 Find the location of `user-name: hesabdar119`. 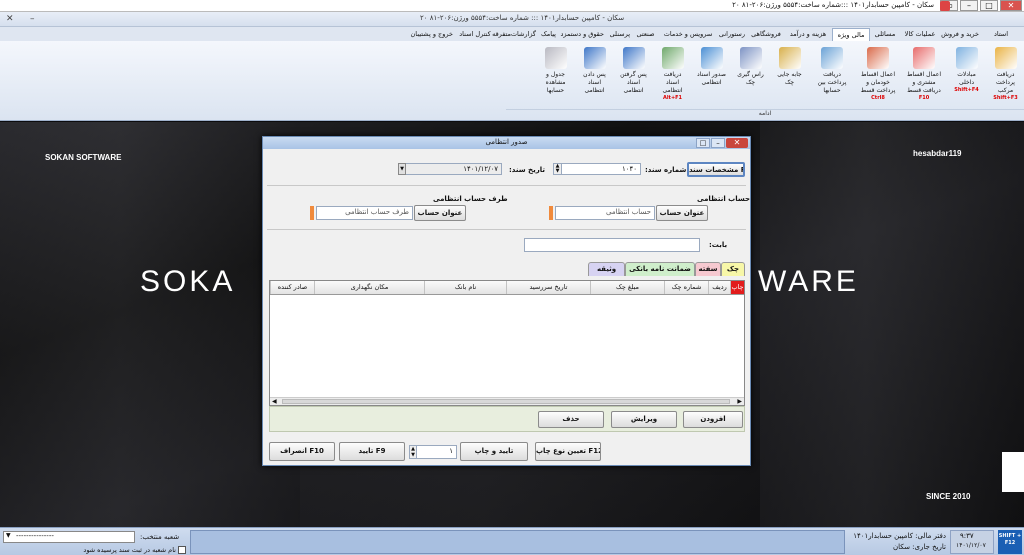

user-name: hesabdar119 is located at coordinates (937, 153).